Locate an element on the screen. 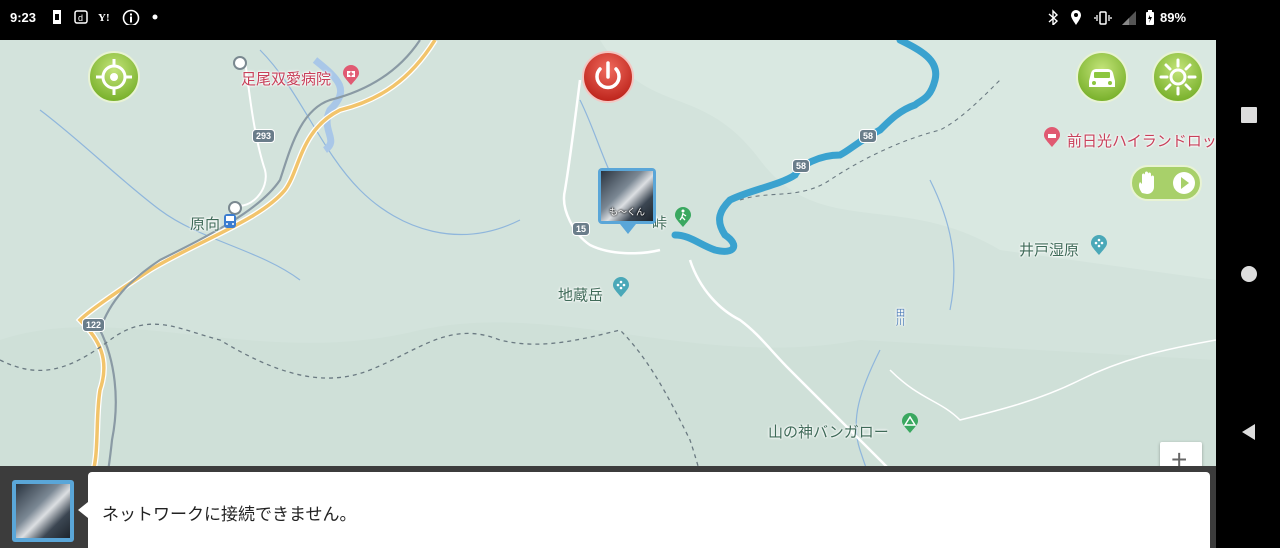 The width and height of the screenshot is (1280, 548). river-label: 田川 is located at coordinates (899, 317).